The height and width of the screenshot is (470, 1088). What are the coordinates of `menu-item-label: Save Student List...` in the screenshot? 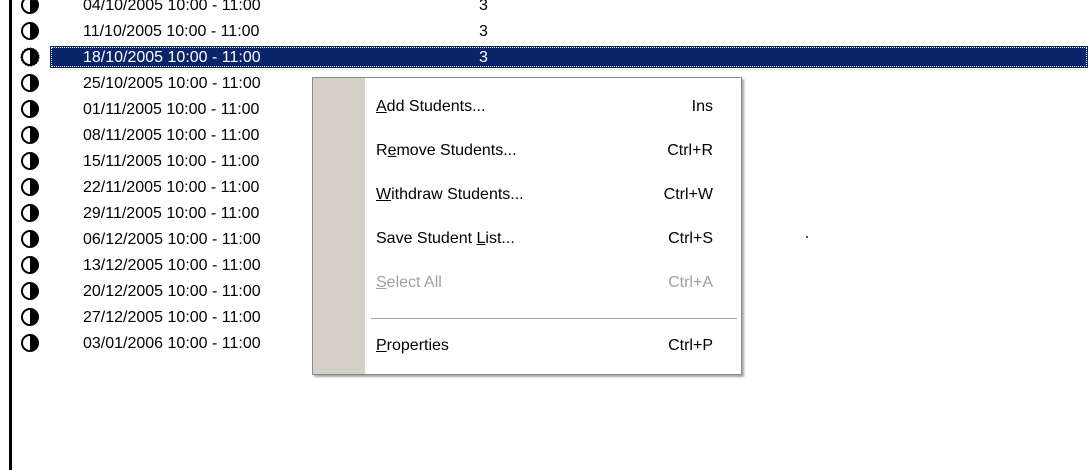 It's located at (445, 238).